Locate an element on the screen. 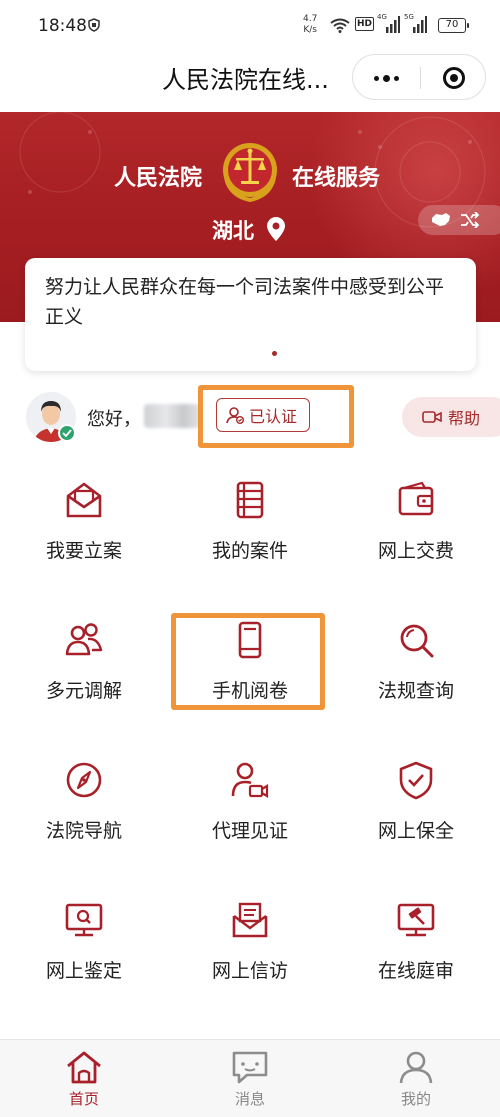 This screenshot has width=500, height=1117. mail-letter-icon is located at coordinates (250, 920).